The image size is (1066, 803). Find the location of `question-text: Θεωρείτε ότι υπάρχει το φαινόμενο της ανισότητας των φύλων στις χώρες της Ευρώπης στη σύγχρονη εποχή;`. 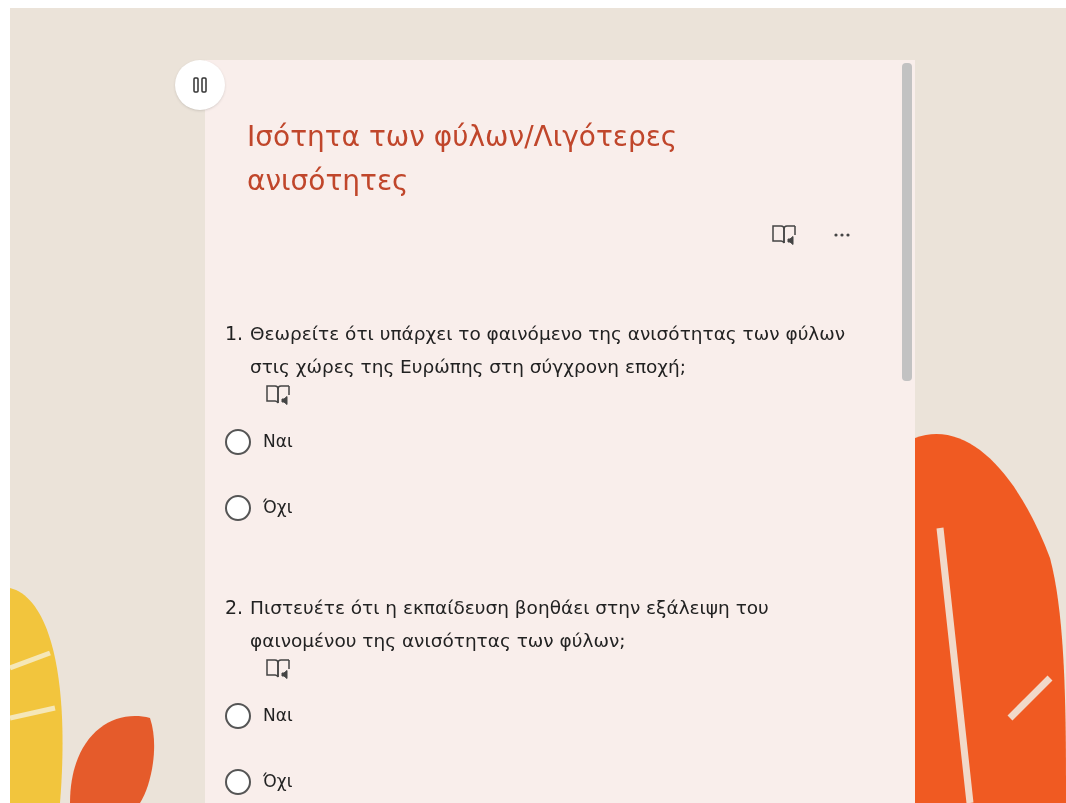

question-text: Θεωρείτε ότι υπάρχει το φαινόμενο της ανισότητας των φύλων στις χώρες της Ευρώπης στη σύγχρονη εποχή; is located at coordinates (548, 350).